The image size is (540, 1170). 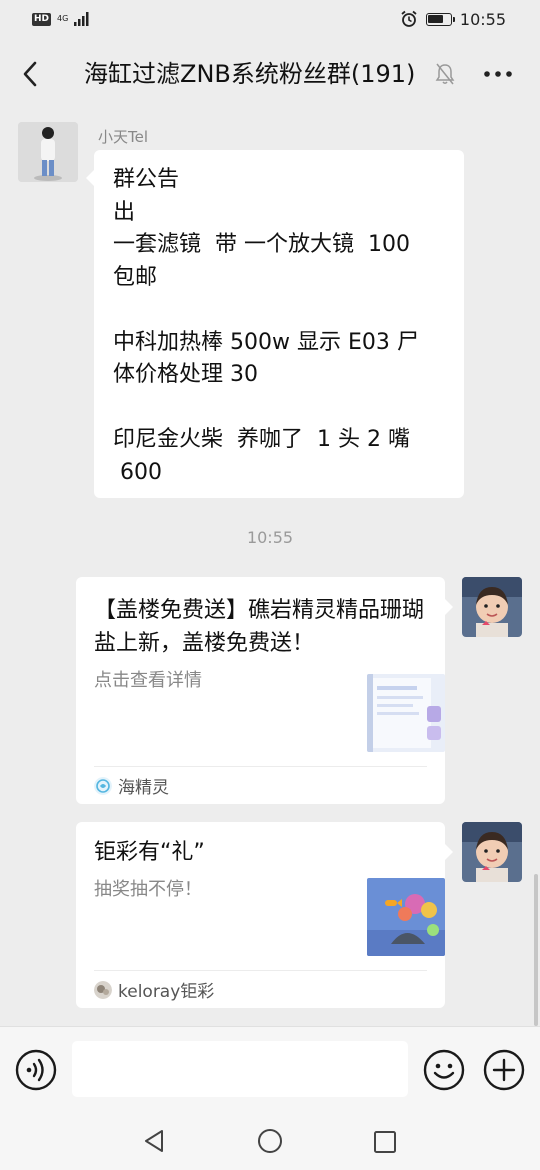 What do you see at coordinates (261, 244) in the screenshot?
I see `message-line: 一套滤镜 带 一个放大镜 100` at bounding box center [261, 244].